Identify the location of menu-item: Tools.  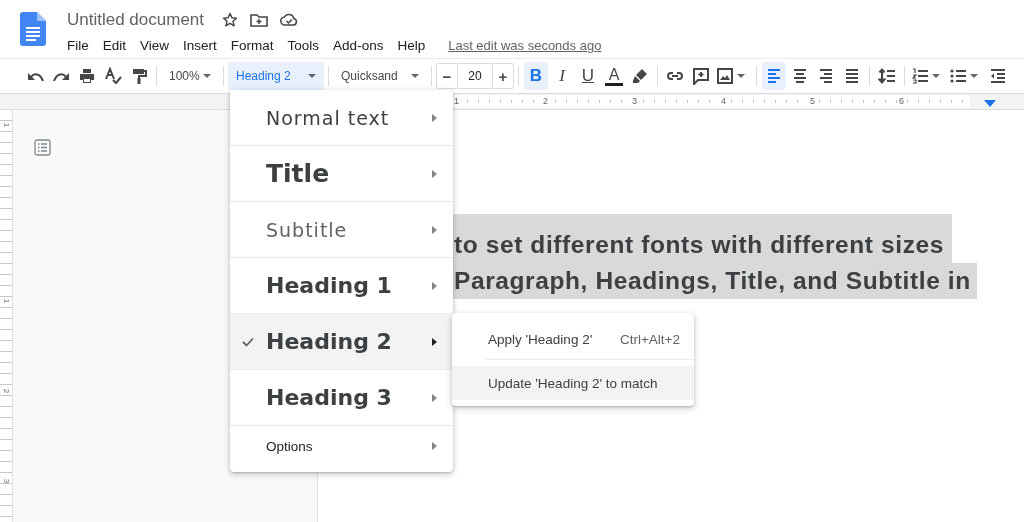
(303, 45).